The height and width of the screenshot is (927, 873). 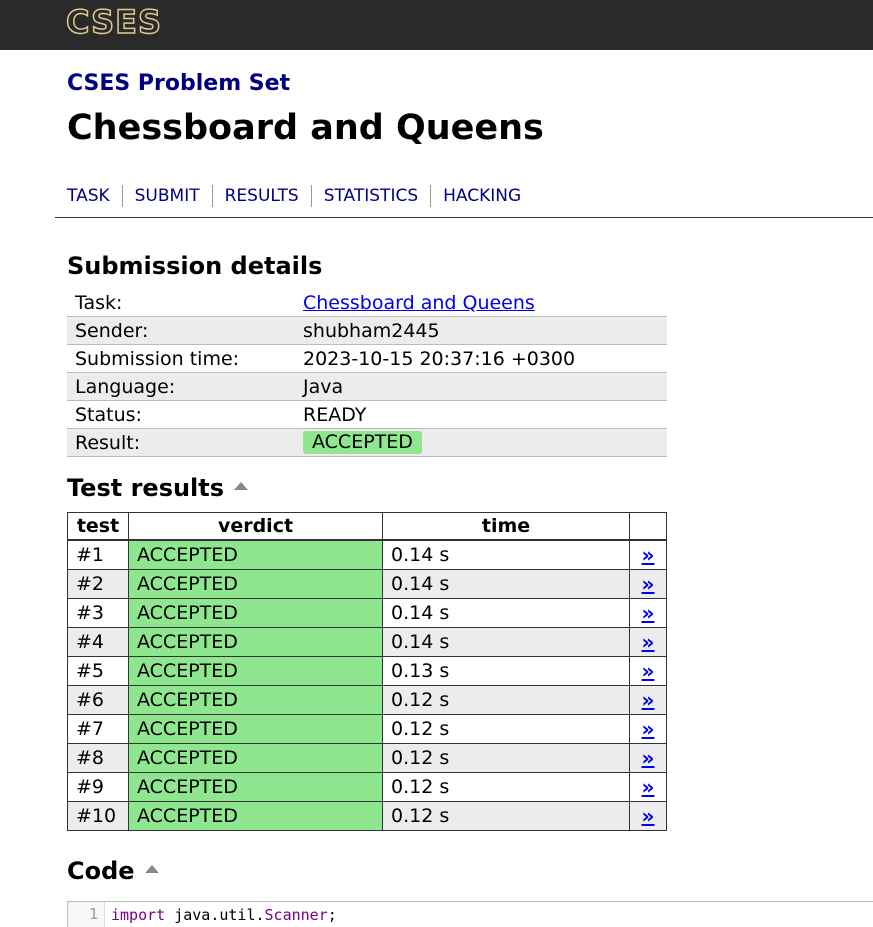 I want to click on nav-statistics: STATISTICS, so click(x=370, y=196).